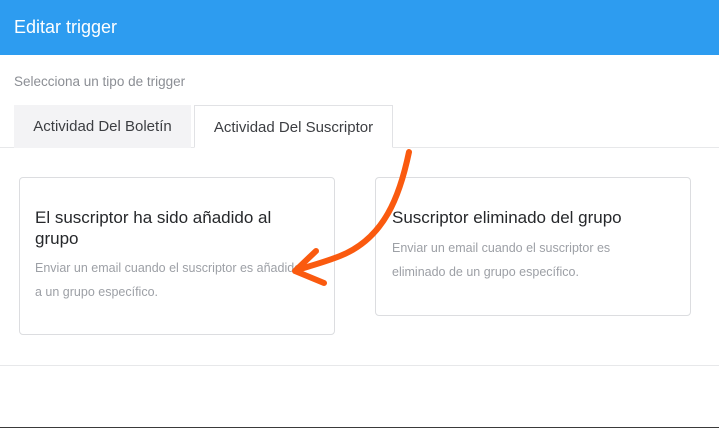 The height and width of the screenshot is (431, 719). Describe the element at coordinates (359, 365) in the screenshot. I see `footer-divider` at that location.